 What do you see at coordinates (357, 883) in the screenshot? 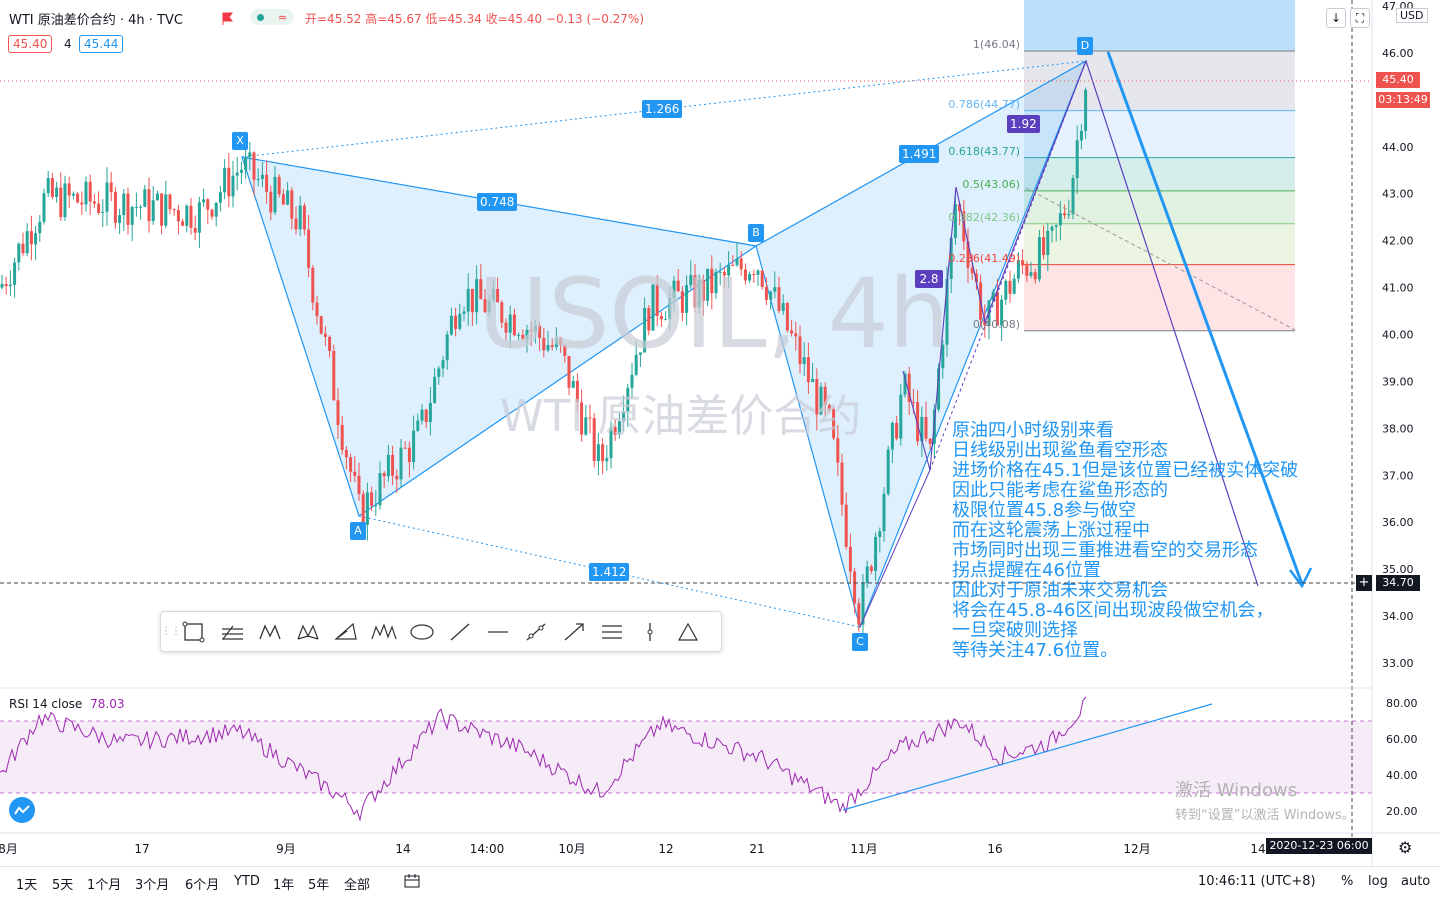
I see `timeframe-button-8: 全部` at bounding box center [357, 883].